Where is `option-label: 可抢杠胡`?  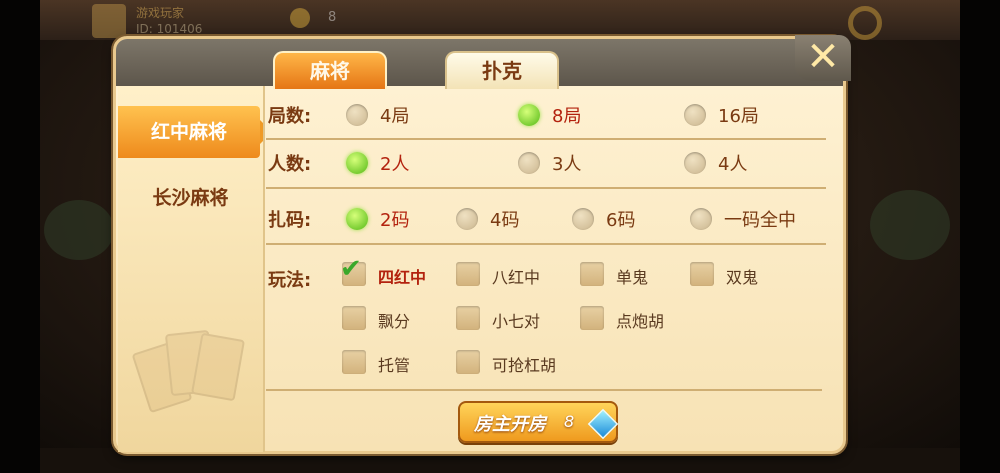
option-label: 可抢杠胡 is located at coordinates (524, 365).